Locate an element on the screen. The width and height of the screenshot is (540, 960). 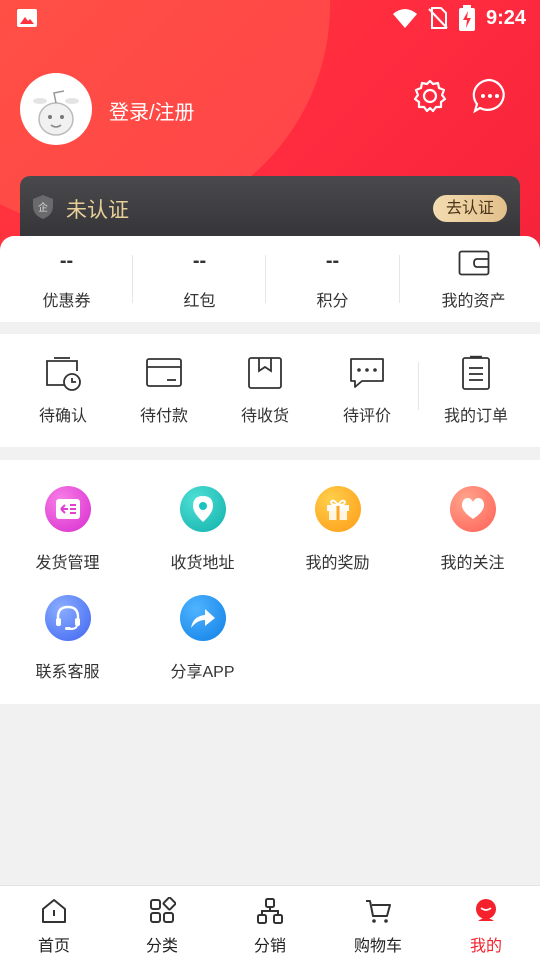
receive-box-icon is located at coordinates (265, 373).